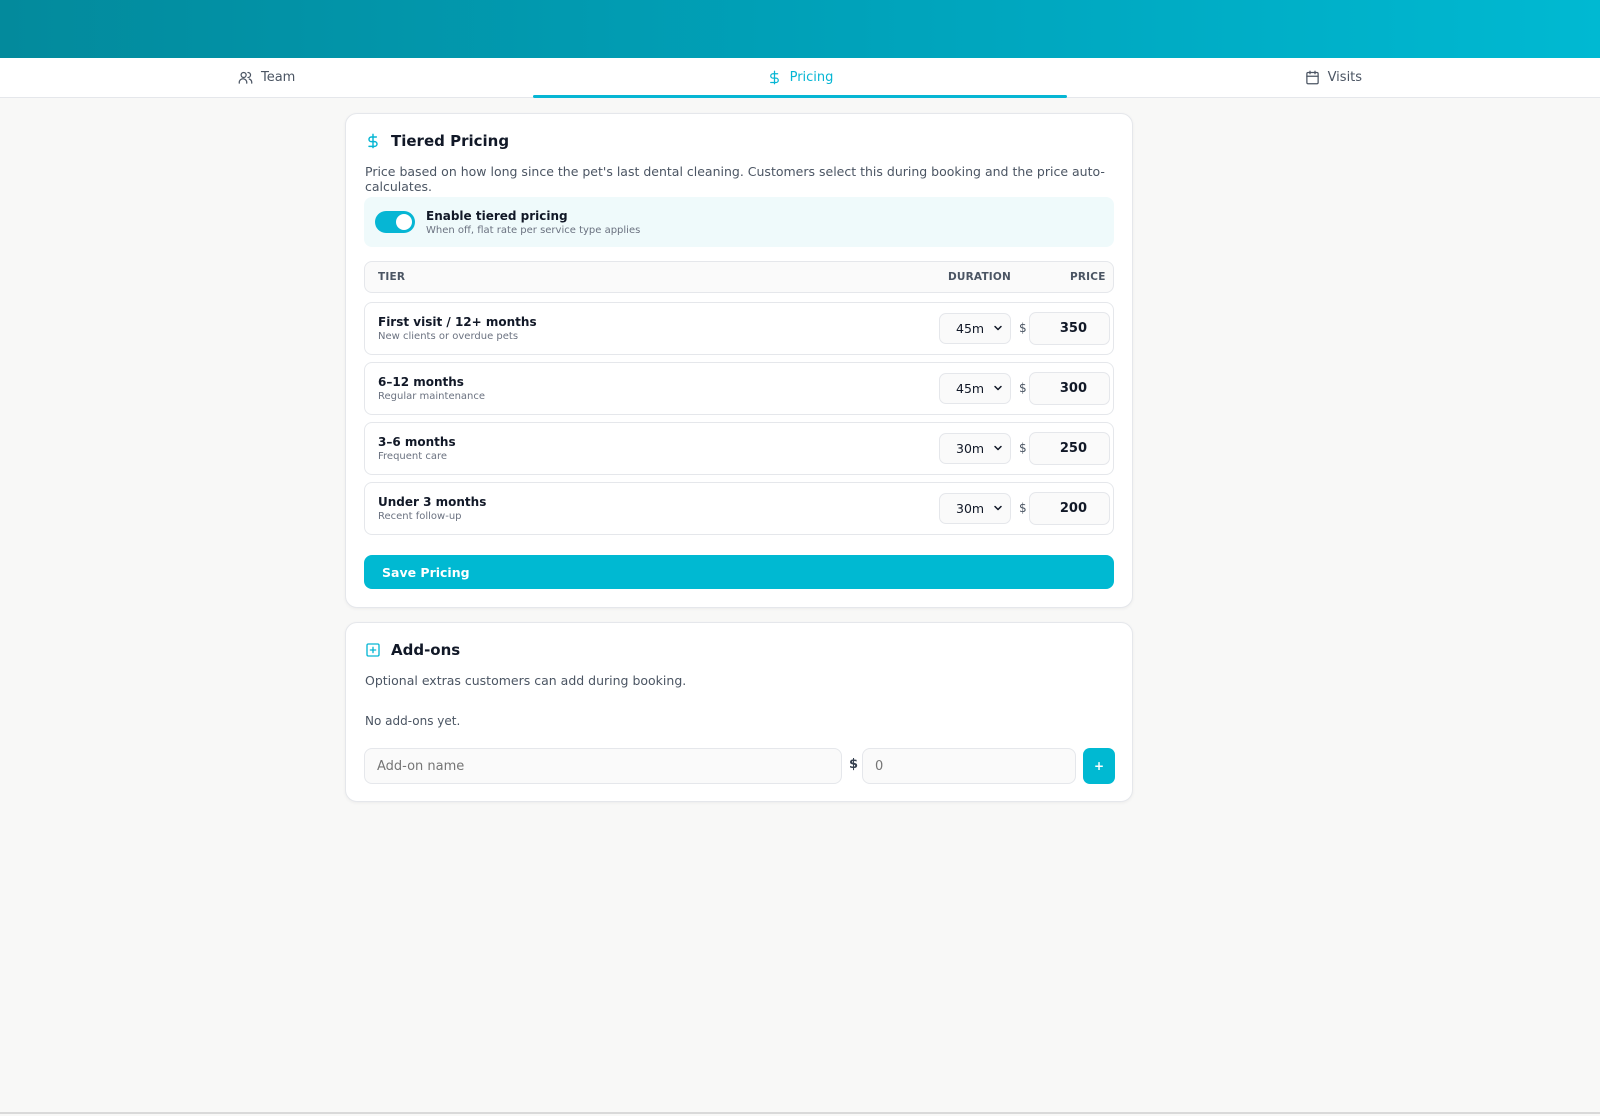 Image resolution: width=1600 pixels, height=1116 pixels. What do you see at coordinates (432, 502) in the screenshot?
I see `tier-name: Under 3 months` at bounding box center [432, 502].